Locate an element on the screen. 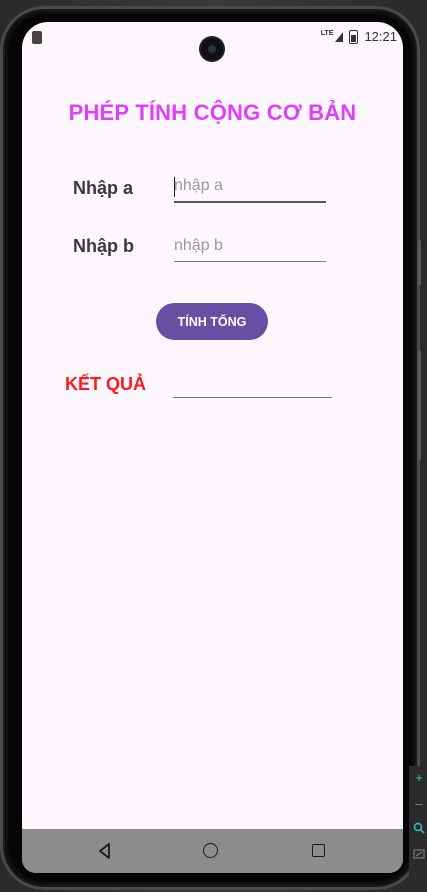 This screenshot has height=892, width=427. text-cursor is located at coordinates (174, 187).